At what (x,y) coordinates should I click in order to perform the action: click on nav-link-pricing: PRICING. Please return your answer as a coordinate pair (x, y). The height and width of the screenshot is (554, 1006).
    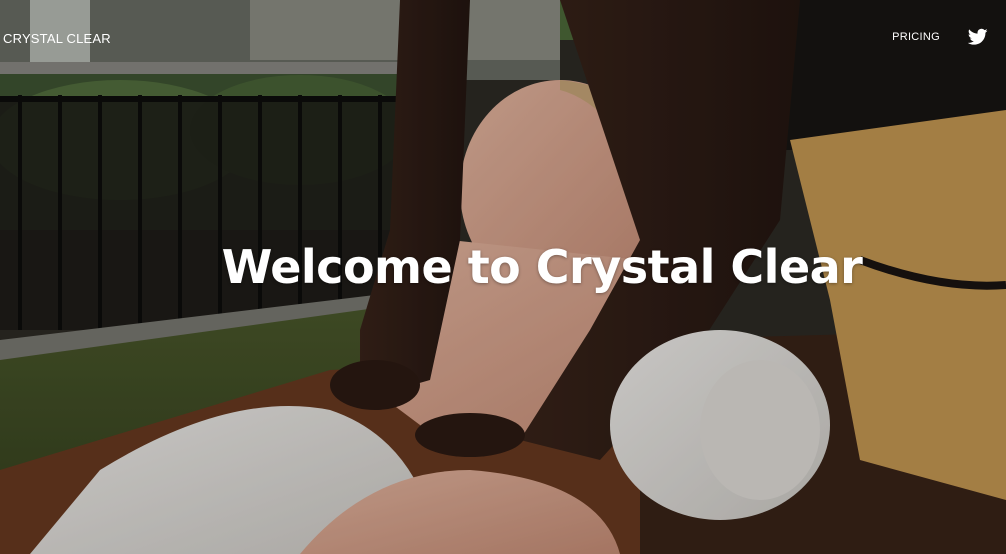
    Looking at the image, I should click on (916, 37).